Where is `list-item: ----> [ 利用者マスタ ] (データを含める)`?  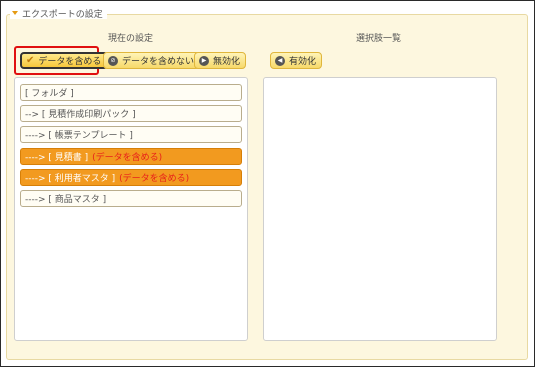
list-item: ----> [ 利用者マスタ ] (データを含める) is located at coordinates (131, 177).